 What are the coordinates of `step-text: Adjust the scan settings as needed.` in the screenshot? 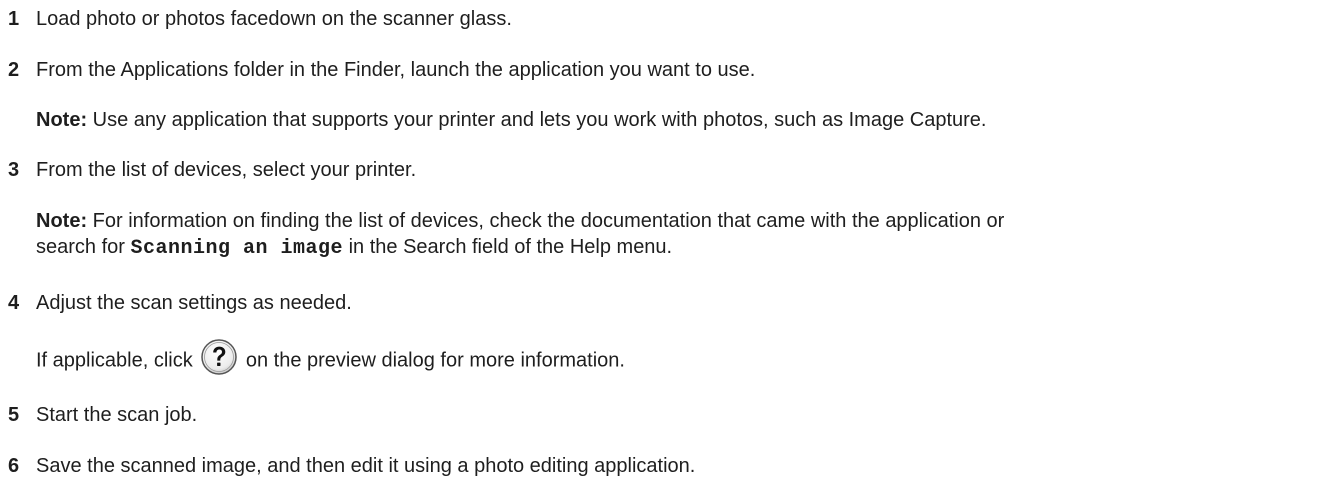 It's located at (194, 303).